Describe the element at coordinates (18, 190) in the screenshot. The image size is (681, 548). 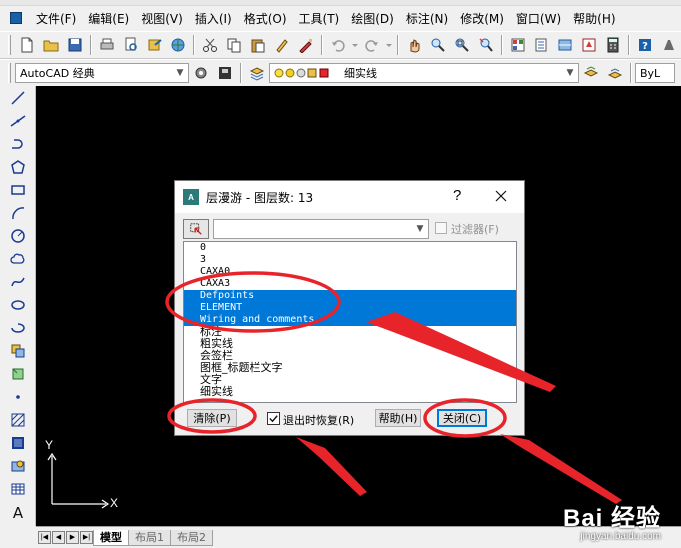
I see `rectangle-icon` at that location.